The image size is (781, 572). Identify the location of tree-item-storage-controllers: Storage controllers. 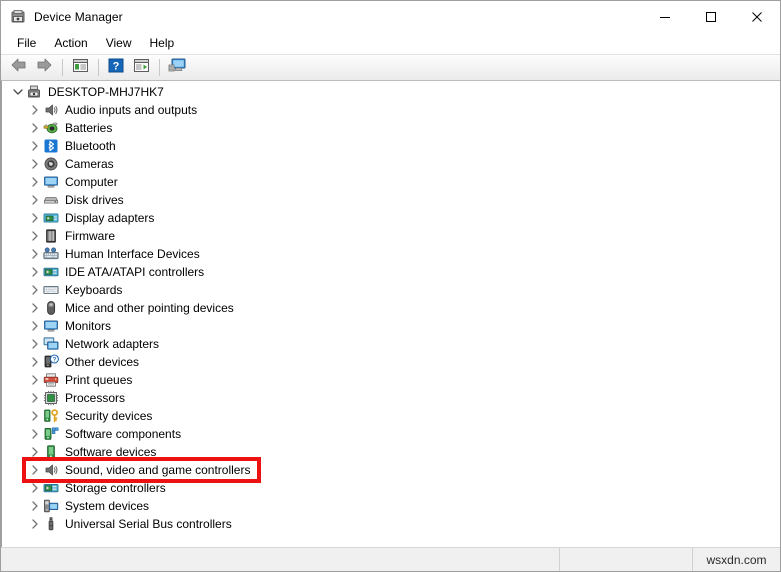
(391, 488).